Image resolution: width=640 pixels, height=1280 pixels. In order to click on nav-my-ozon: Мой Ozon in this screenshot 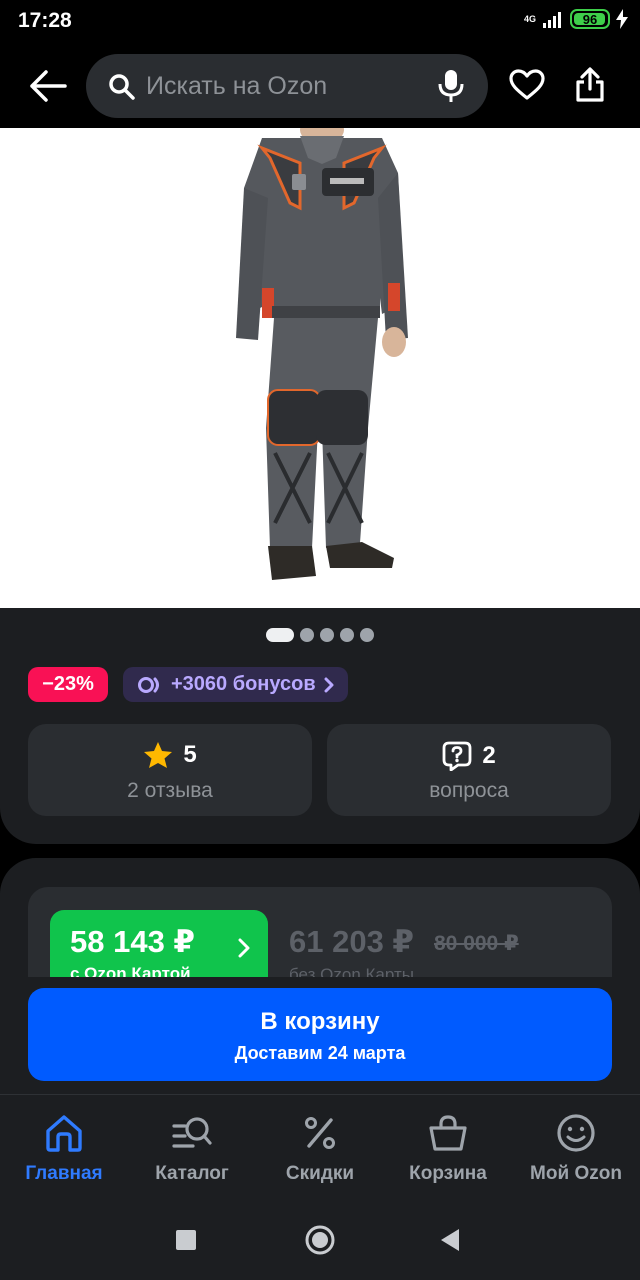, I will do `click(576, 1147)`.